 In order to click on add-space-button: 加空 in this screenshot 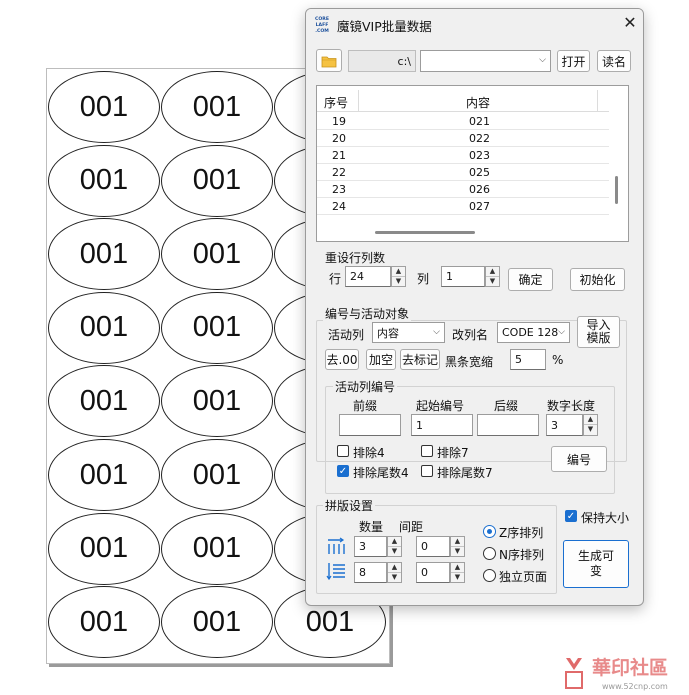, I will do `click(381, 359)`.